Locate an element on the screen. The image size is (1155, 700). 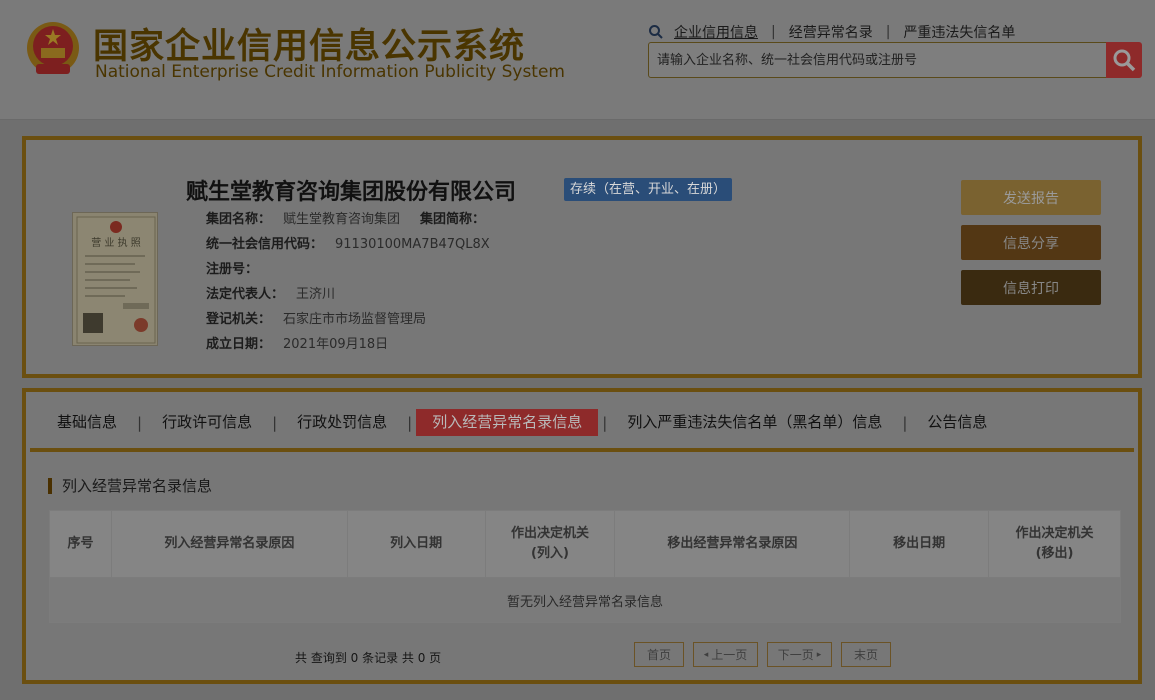
prev-page-label: 上一页 is located at coordinates (729, 655).